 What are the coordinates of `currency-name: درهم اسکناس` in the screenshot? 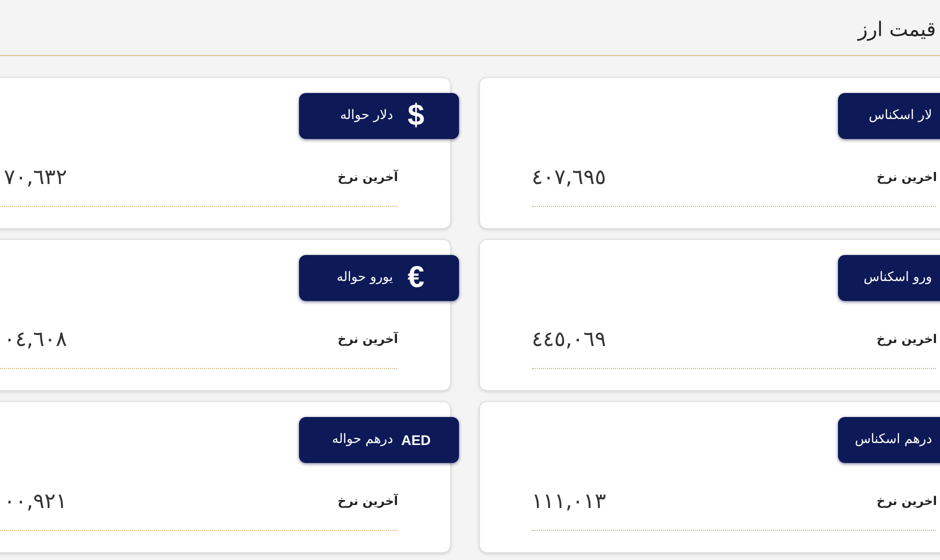 It's located at (893, 440).